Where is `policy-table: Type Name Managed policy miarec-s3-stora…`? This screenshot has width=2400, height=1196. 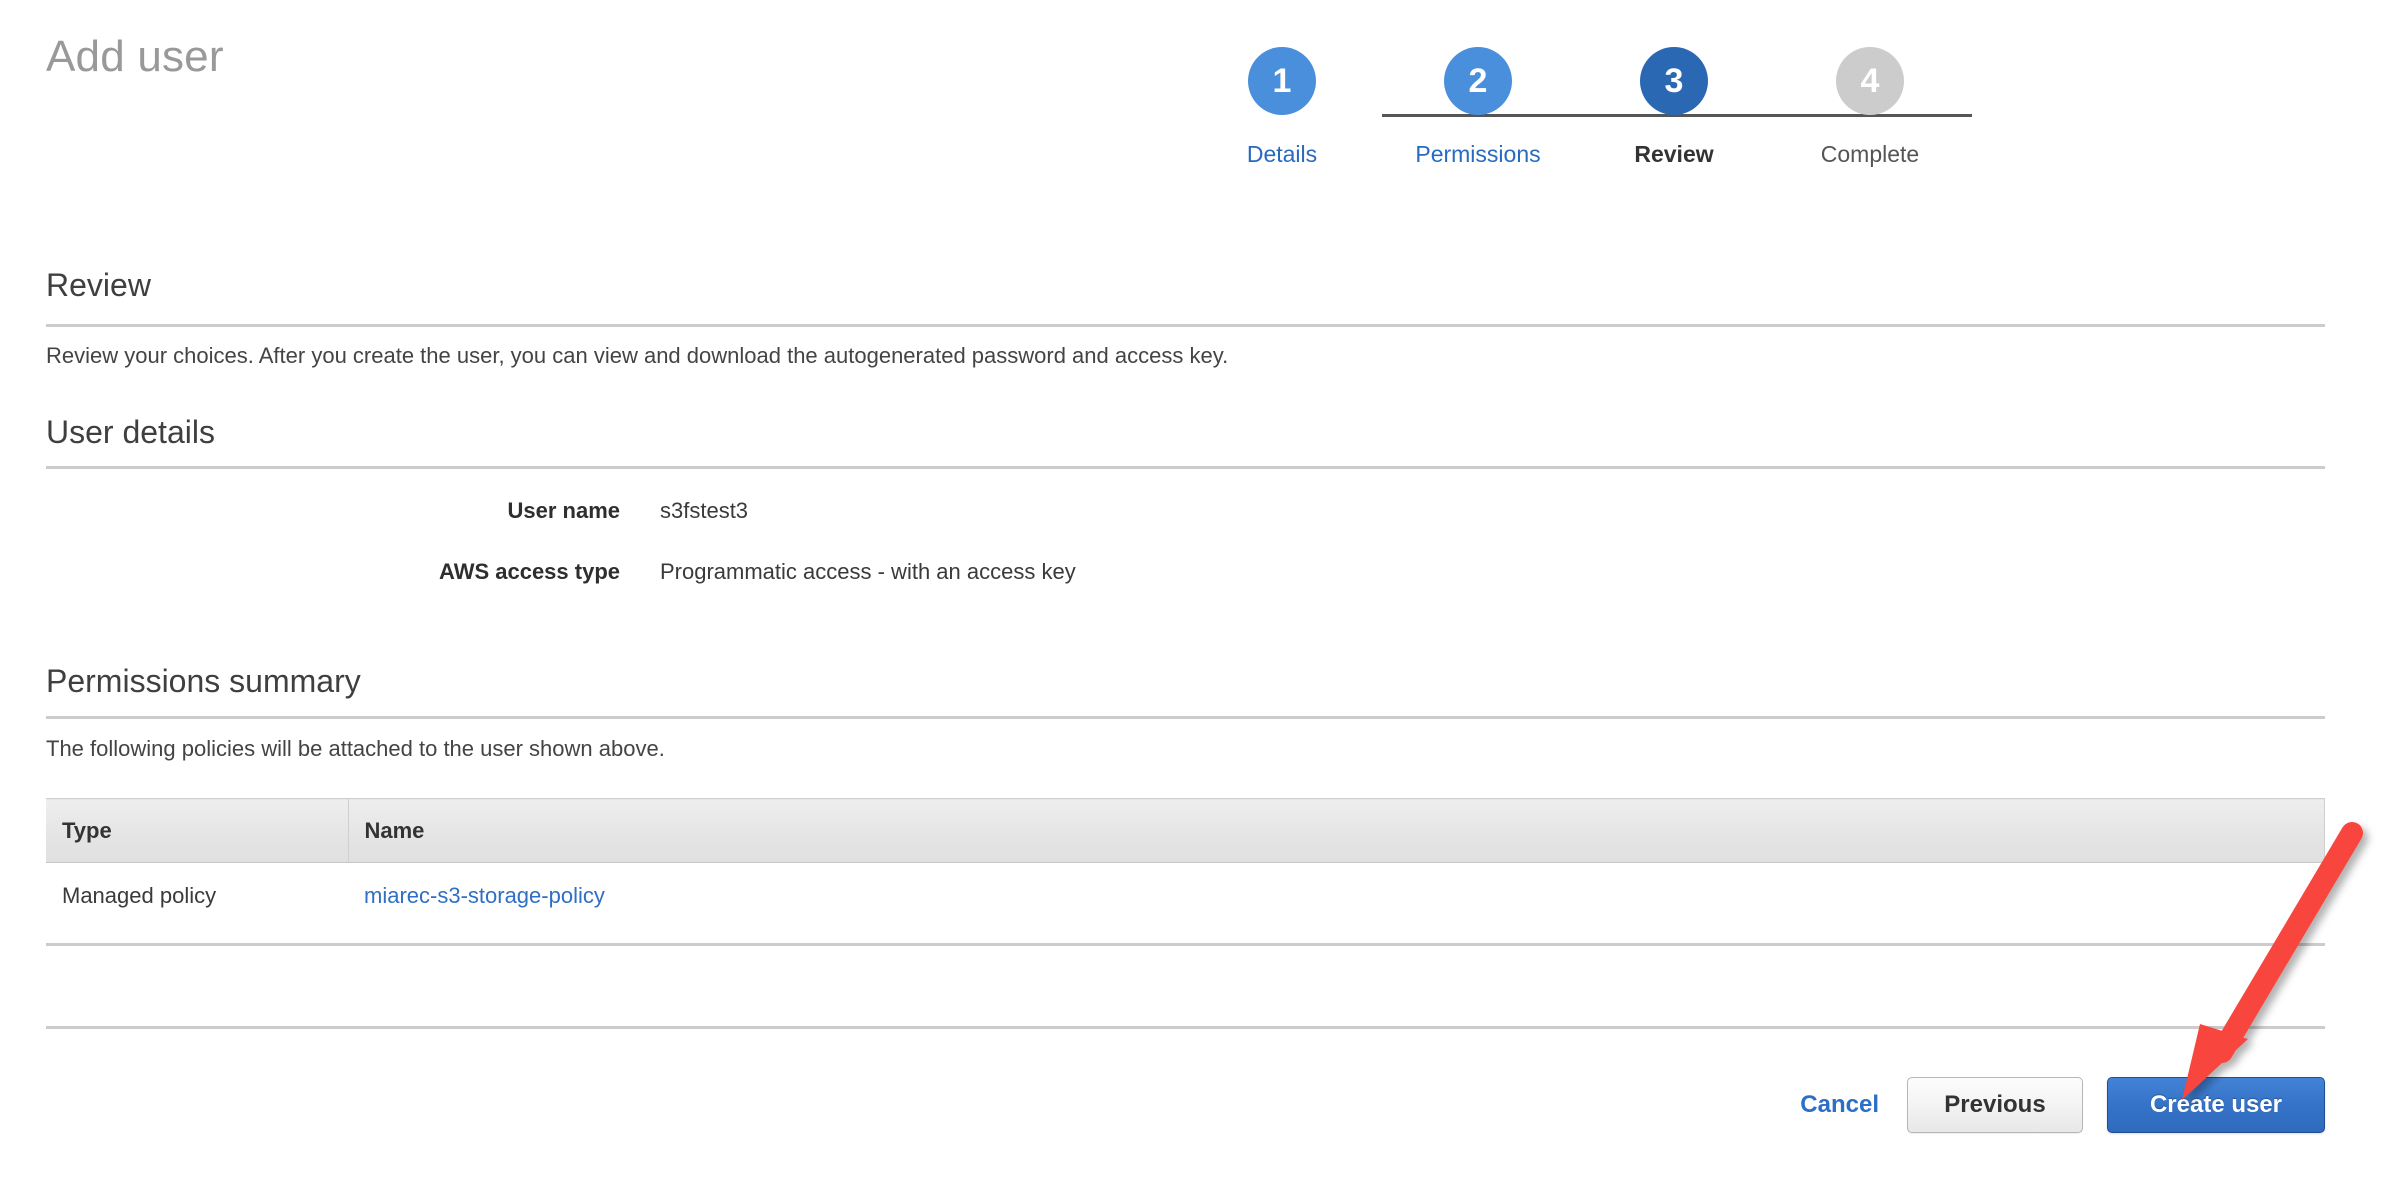 policy-table: Type Name Managed policy miarec-s3-stora… is located at coordinates (1185, 863).